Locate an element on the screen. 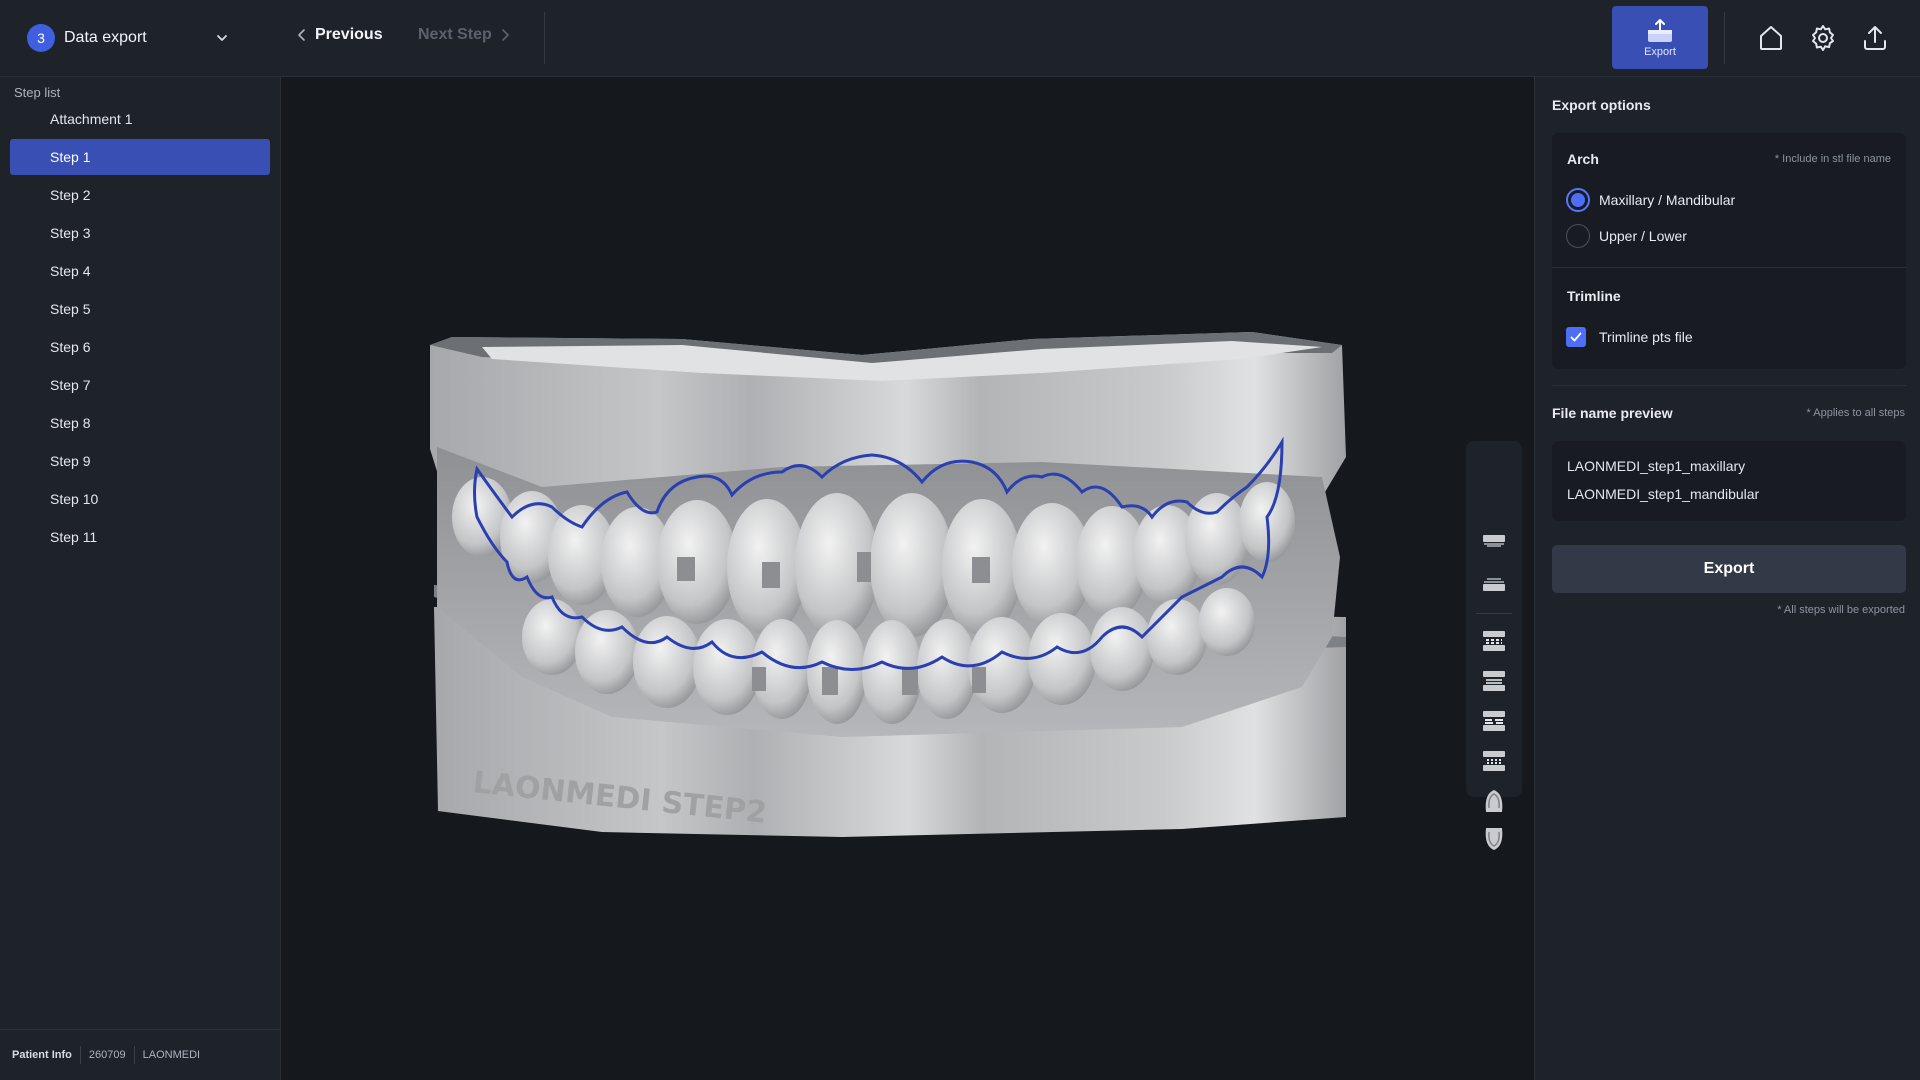  home-icon is located at coordinates (1771, 38).